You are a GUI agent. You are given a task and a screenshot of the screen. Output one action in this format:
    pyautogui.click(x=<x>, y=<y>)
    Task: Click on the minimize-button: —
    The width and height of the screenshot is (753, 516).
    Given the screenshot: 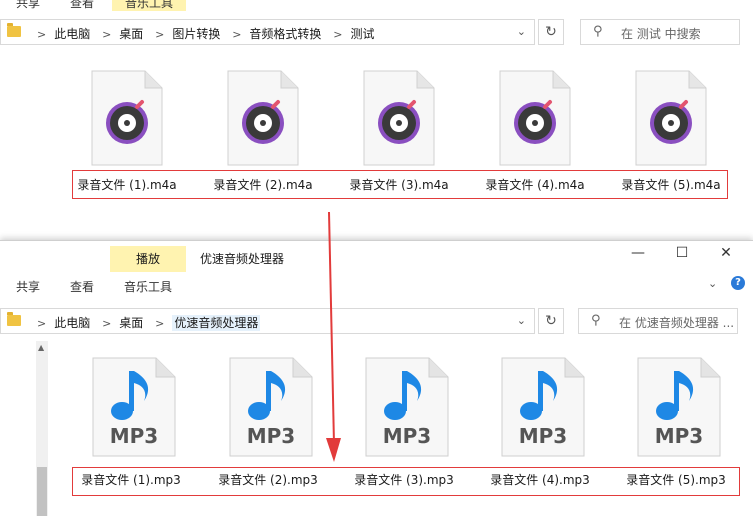 What is the action you would take?
    pyautogui.click(x=638, y=253)
    